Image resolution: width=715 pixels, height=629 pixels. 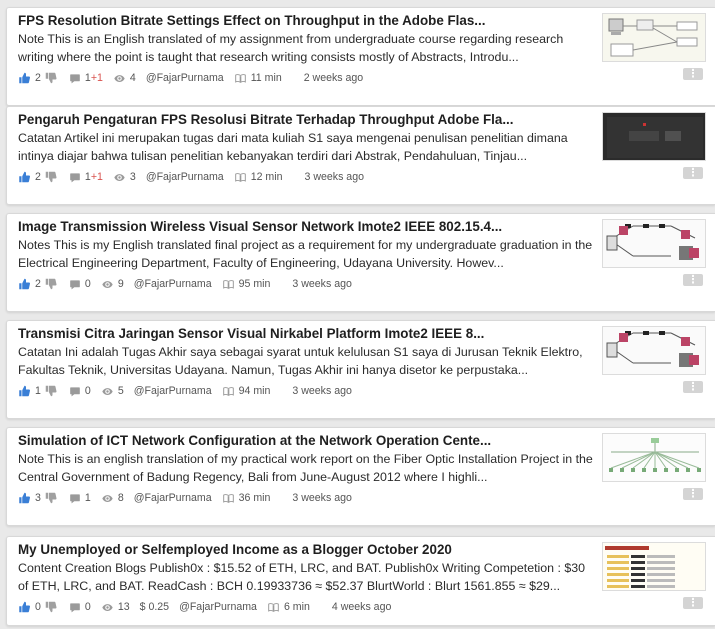 What do you see at coordinates (115, 607) in the screenshot?
I see `view-stat: 13` at bounding box center [115, 607].